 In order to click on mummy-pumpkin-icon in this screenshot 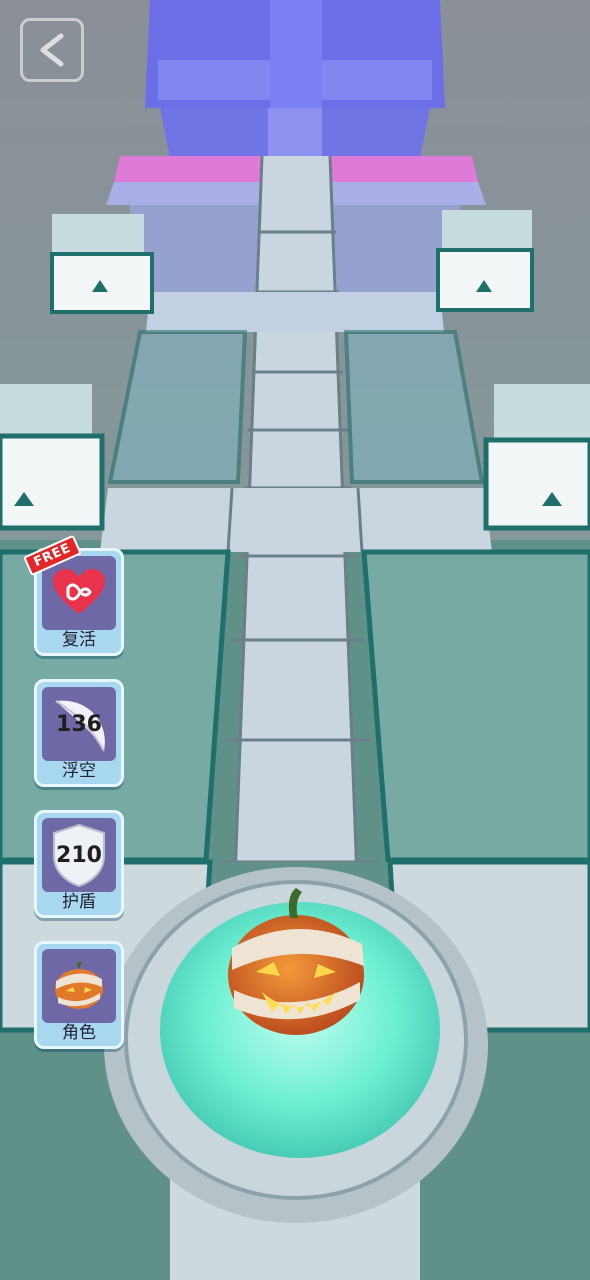, I will do `click(79, 985)`.